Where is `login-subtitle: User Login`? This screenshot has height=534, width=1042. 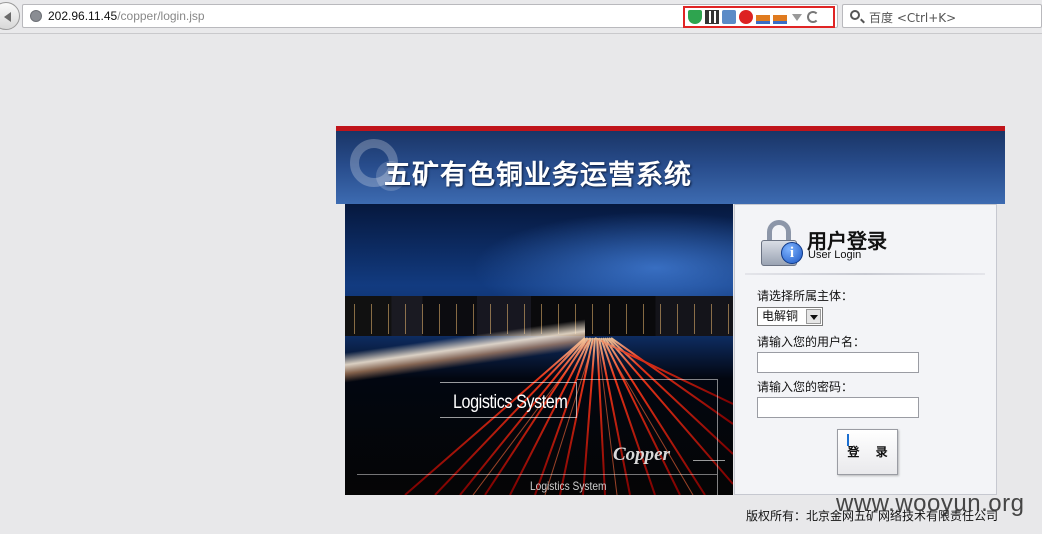 login-subtitle: User Login is located at coordinates (835, 255).